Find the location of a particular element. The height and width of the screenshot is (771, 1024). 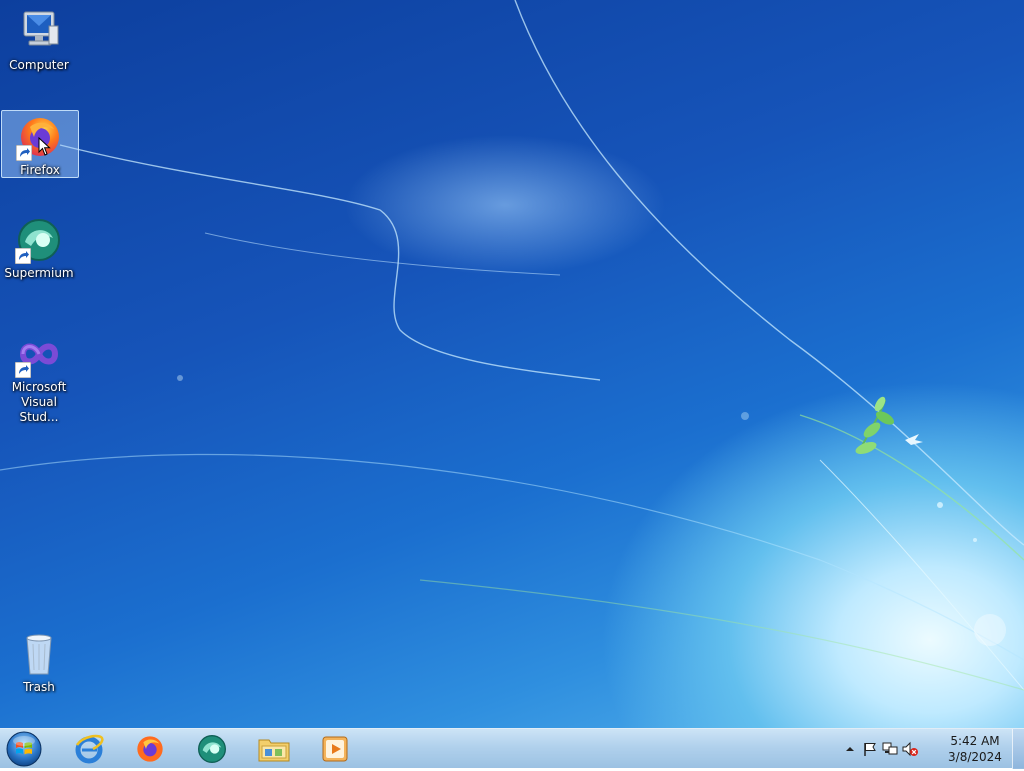

clock: 5:42 AM 3/8/2024 is located at coordinates (975, 749).